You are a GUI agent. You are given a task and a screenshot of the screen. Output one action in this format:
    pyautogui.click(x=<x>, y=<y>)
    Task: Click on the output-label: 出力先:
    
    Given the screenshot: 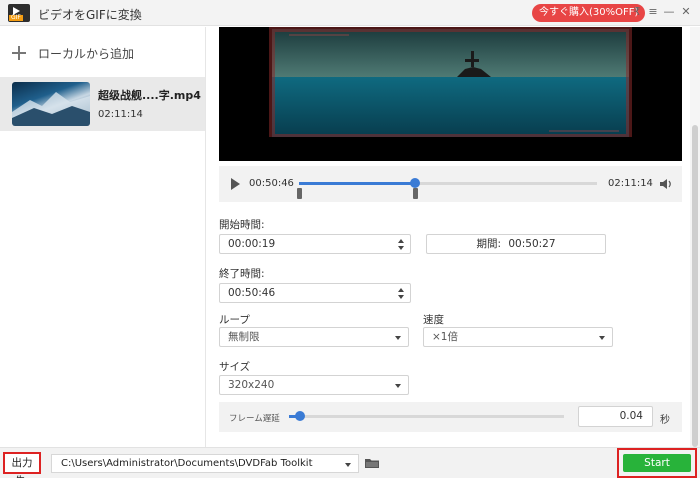 What is the action you would take?
    pyautogui.click(x=22, y=465)
    